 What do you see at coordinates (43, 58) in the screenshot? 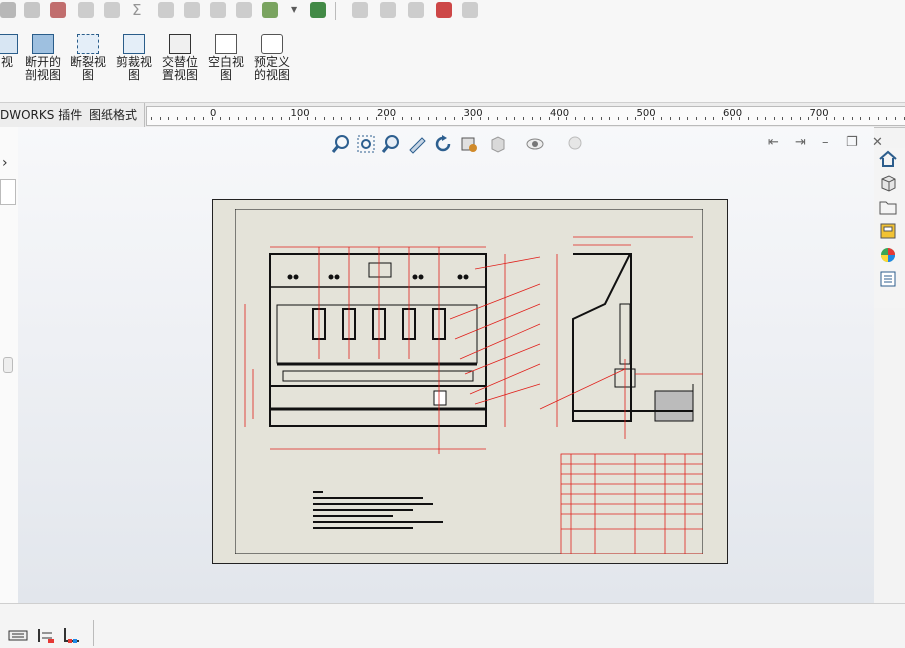
I see `broken-out-section-button: 断开的 剖视图` at bounding box center [43, 58].